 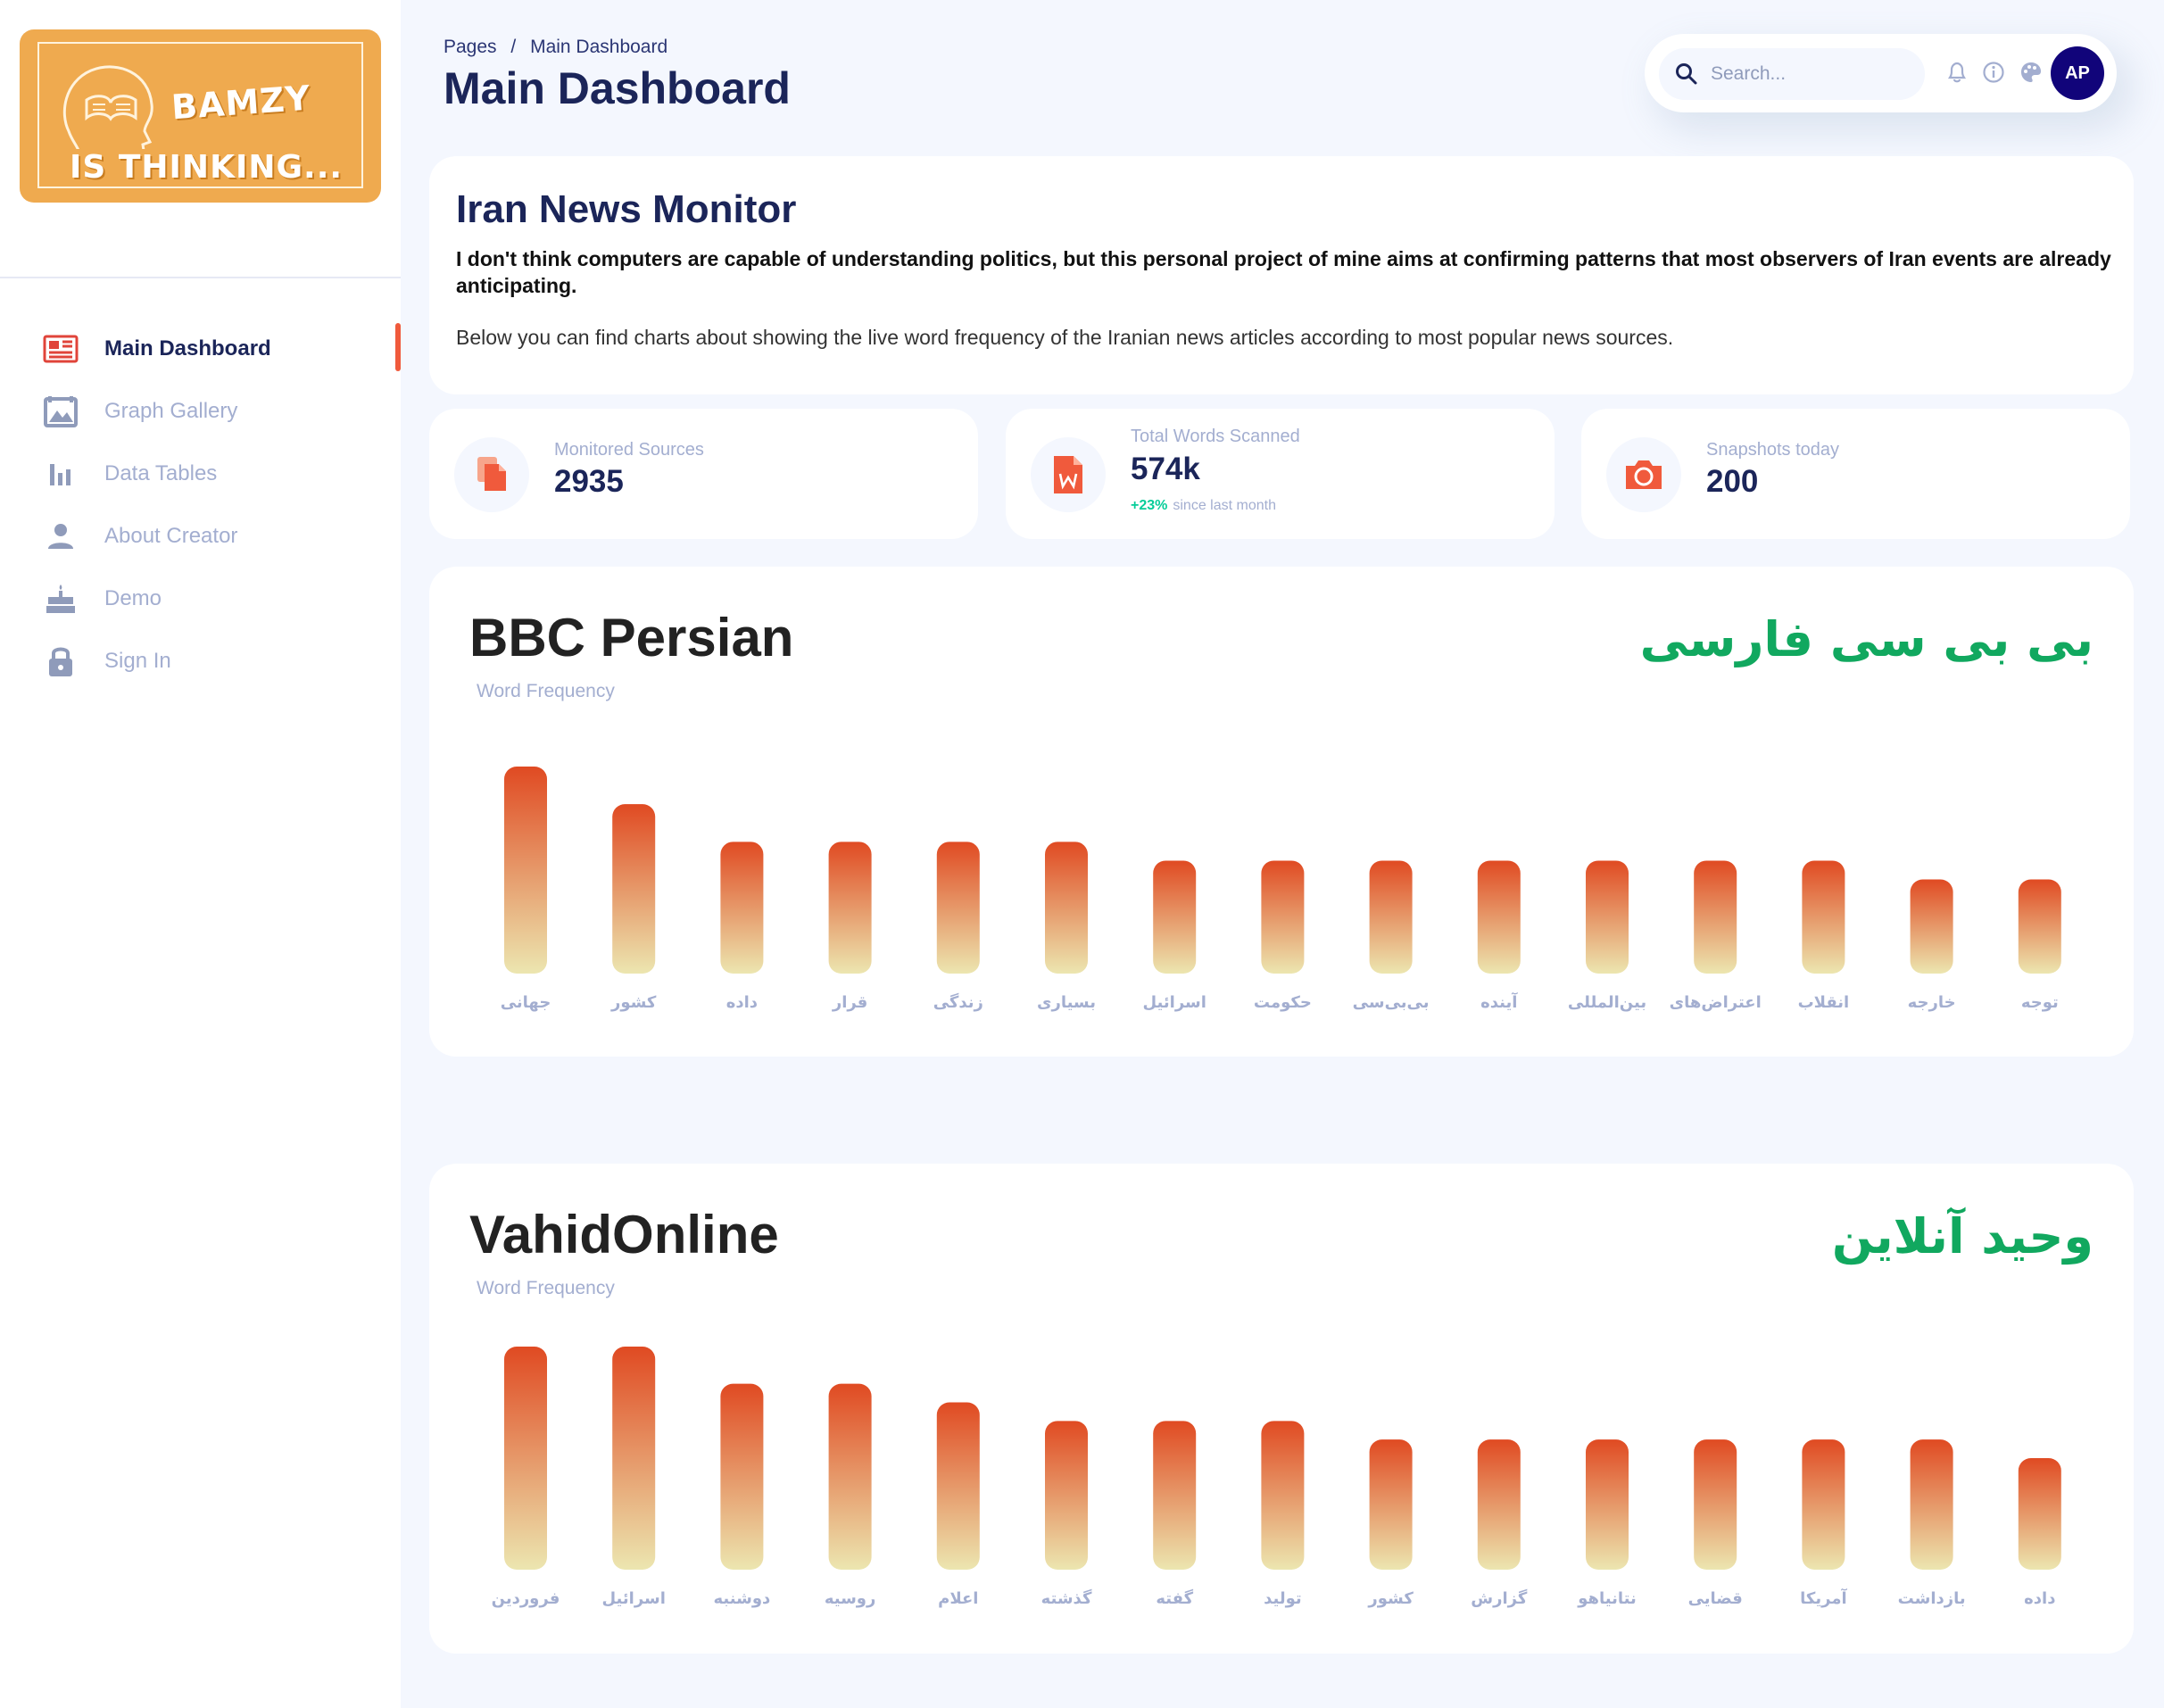 What do you see at coordinates (1283, 1003) in the screenshot?
I see `x-tick-label: حکومت` at bounding box center [1283, 1003].